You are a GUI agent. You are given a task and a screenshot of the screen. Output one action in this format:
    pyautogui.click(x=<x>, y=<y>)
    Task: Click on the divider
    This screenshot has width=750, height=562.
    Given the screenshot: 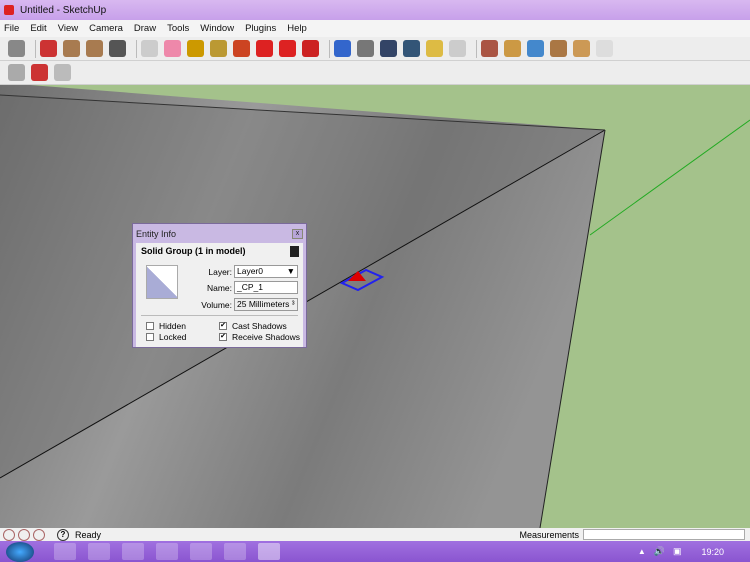 What is the action you would take?
    pyautogui.click(x=219, y=315)
    